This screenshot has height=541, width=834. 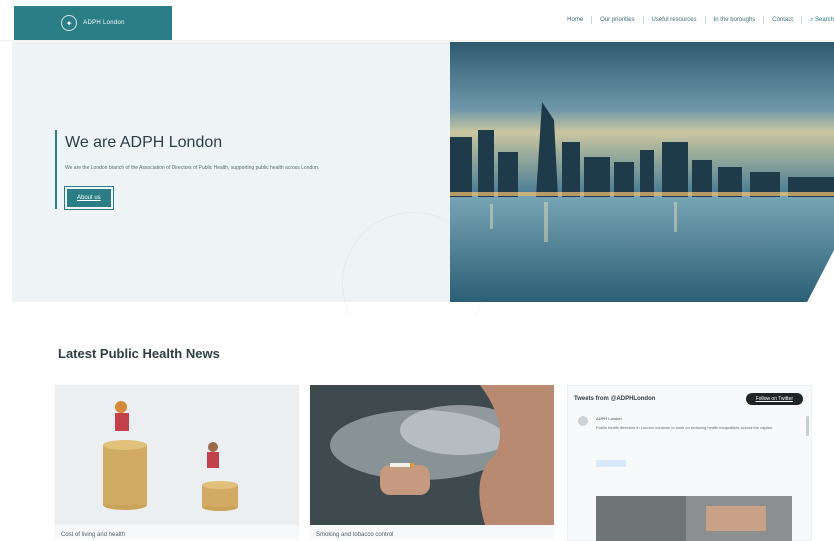 I want to click on news-card: Cost of living and health, so click(x=177, y=462).